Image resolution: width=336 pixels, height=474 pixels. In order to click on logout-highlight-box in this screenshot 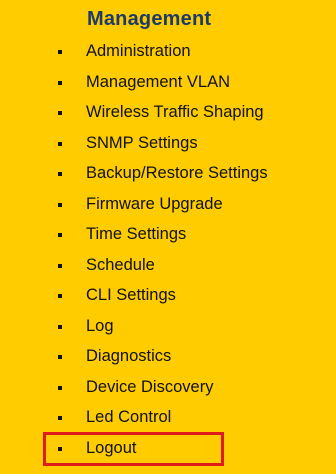, I will do `click(133, 449)`.